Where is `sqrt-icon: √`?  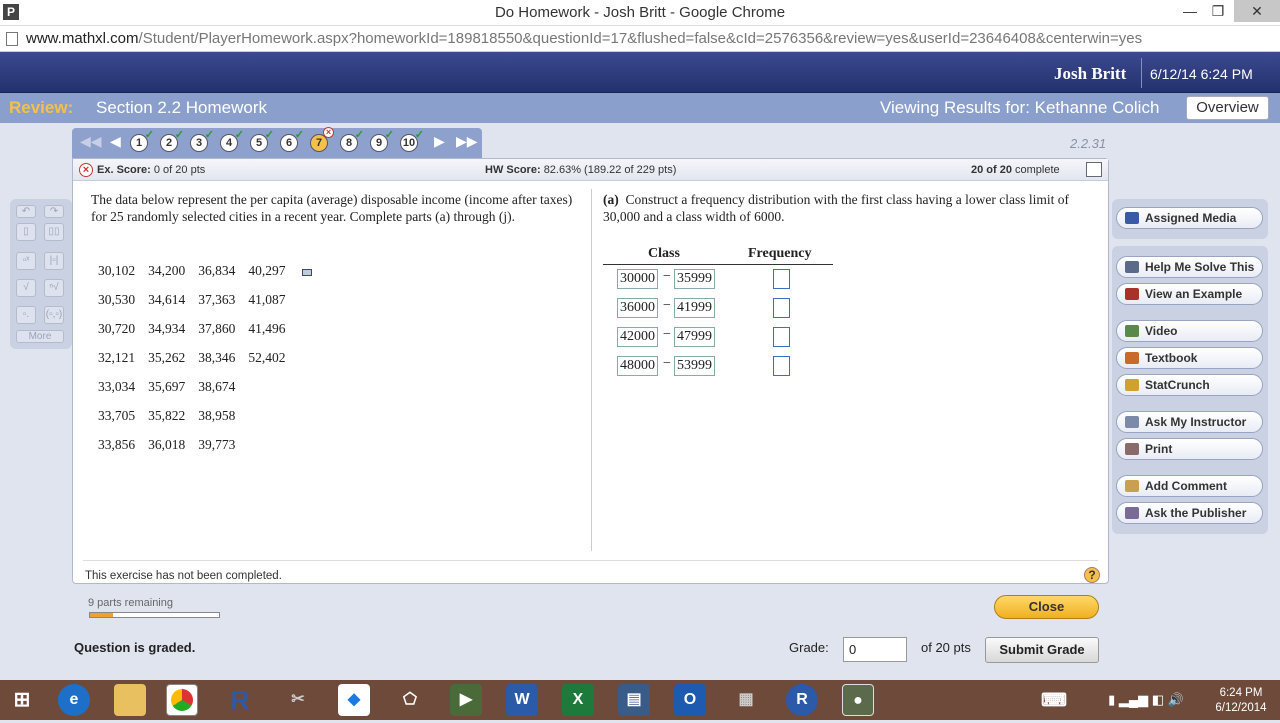
sqrt-icon: √ is located at coordinates (26, 288).